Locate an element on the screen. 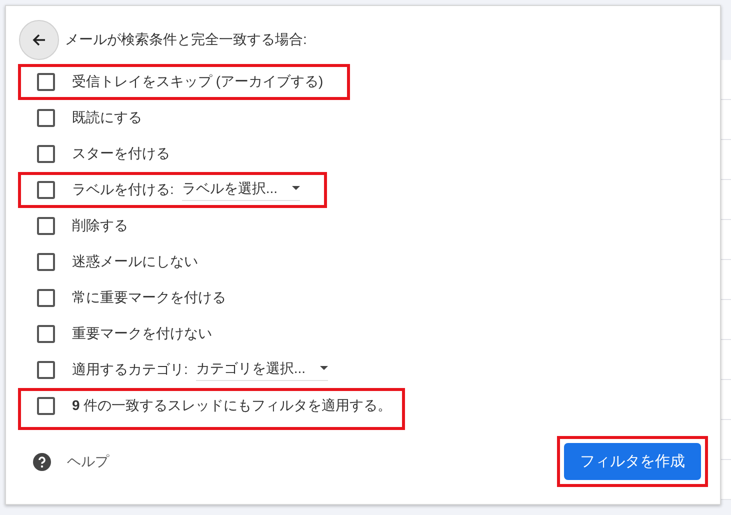 This screenshot has width=731, height=515. option-label: 9 件の一致するスレッドにもフィルタを適用する。 is located at coordinates (232, 406).